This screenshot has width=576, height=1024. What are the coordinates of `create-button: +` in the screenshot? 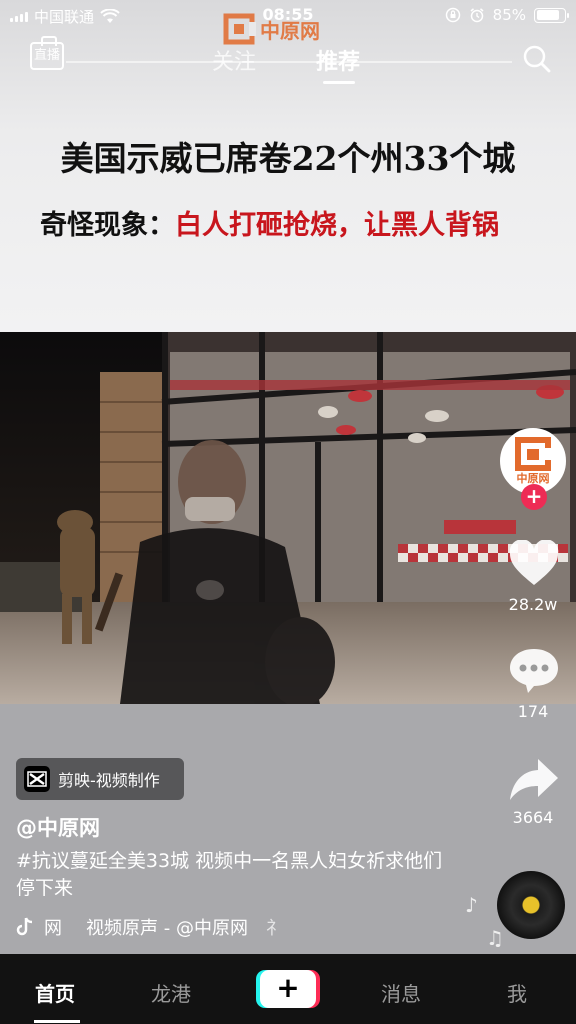 It's located at (288, 989).